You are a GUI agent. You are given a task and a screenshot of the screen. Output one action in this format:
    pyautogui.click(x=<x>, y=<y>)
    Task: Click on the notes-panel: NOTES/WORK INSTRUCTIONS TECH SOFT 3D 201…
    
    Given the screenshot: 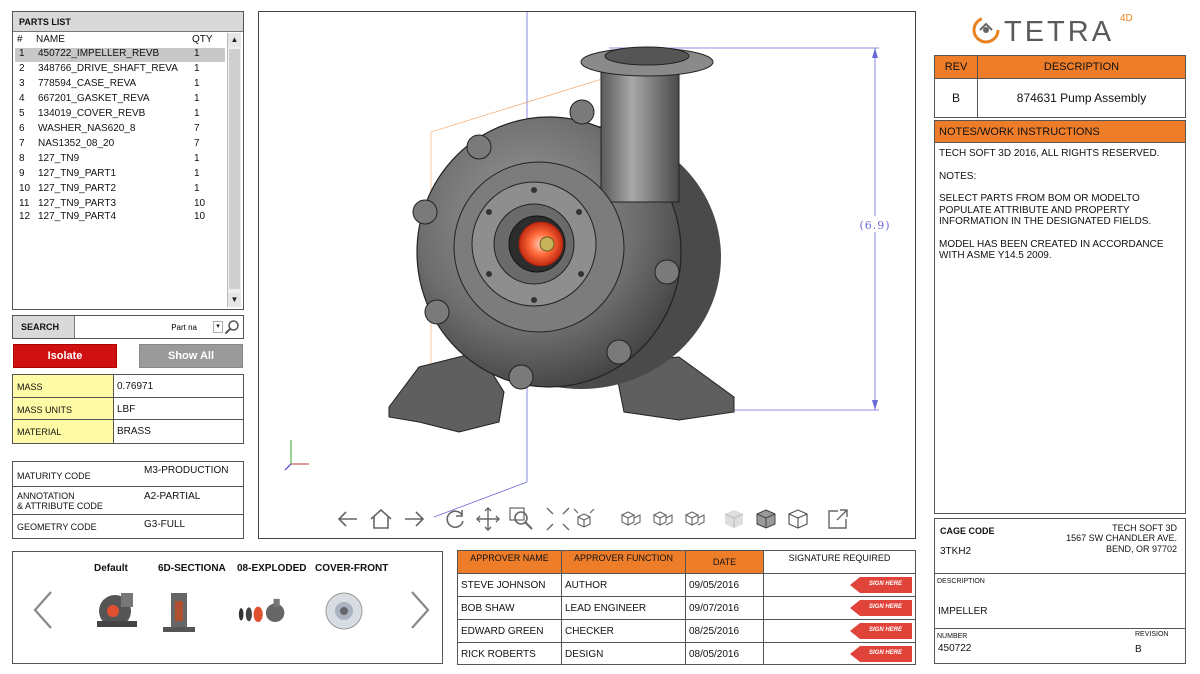 What is the action you would take?
    pyautogui.click(x=1060, y=317)
    